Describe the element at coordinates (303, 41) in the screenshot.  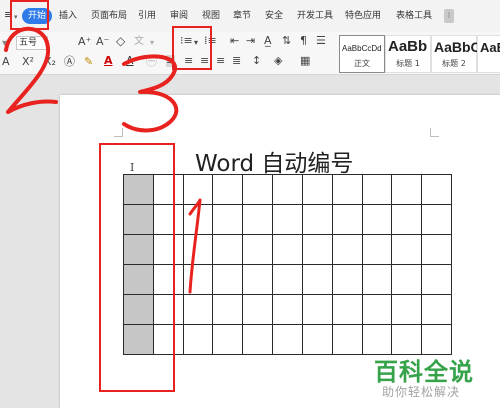
I see `show-marks-icon: ¶` at that location.